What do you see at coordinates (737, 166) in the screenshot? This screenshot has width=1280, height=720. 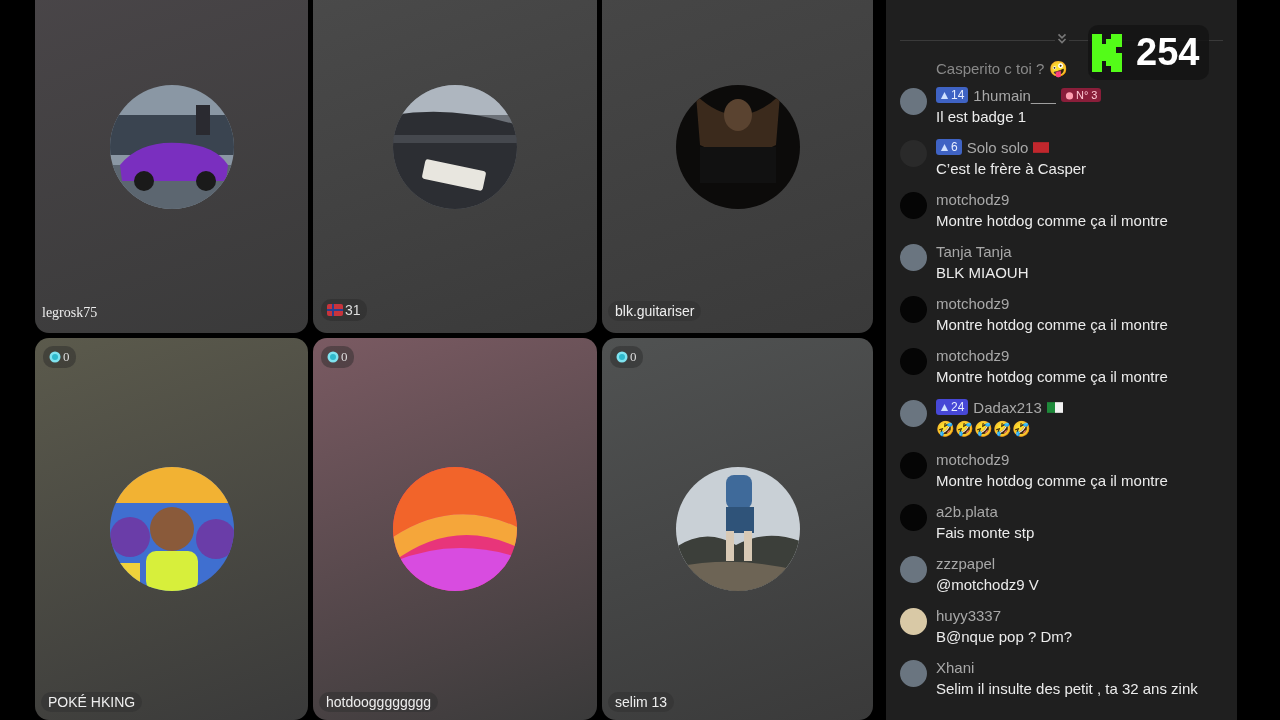 I see `stream-tile: blk.guitariser` at bounding box center [737, 166].